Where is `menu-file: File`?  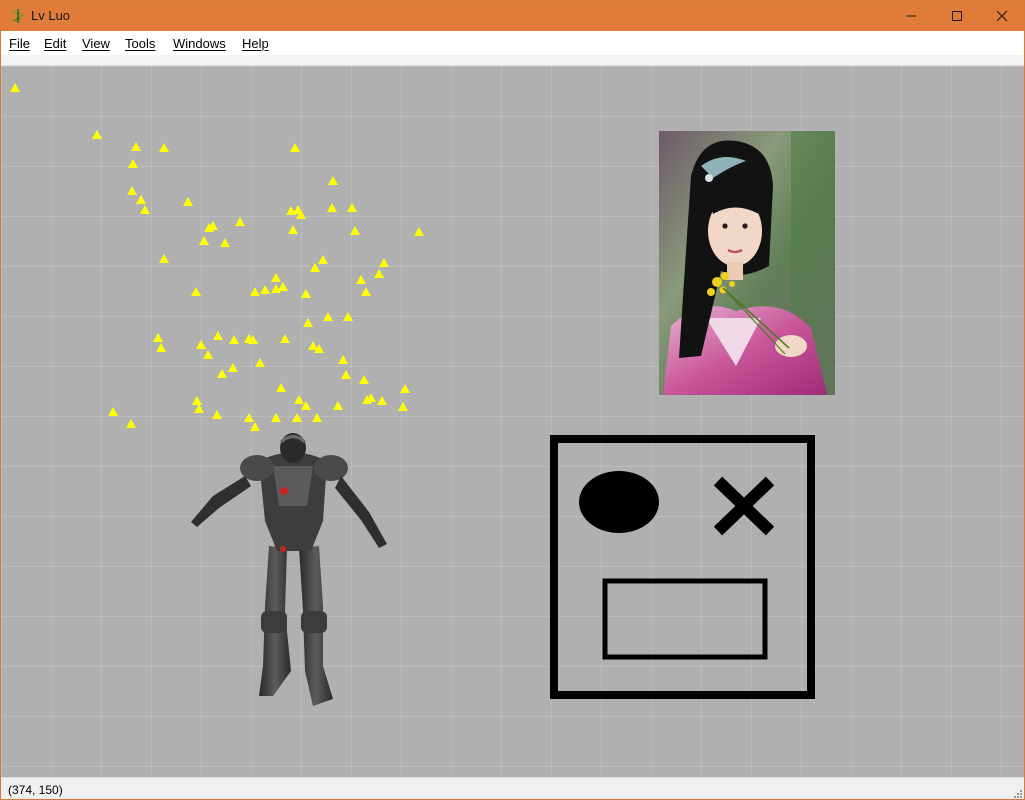 menu-file: File is located at coordinates (19, 43).